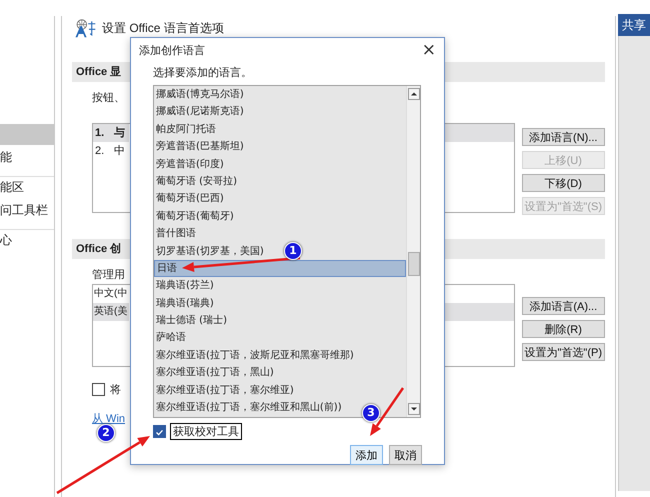  What do you see at coordinates (99, 133) in the screenshot?
I see `row-number: 1.` at bounding box center [99, 133].